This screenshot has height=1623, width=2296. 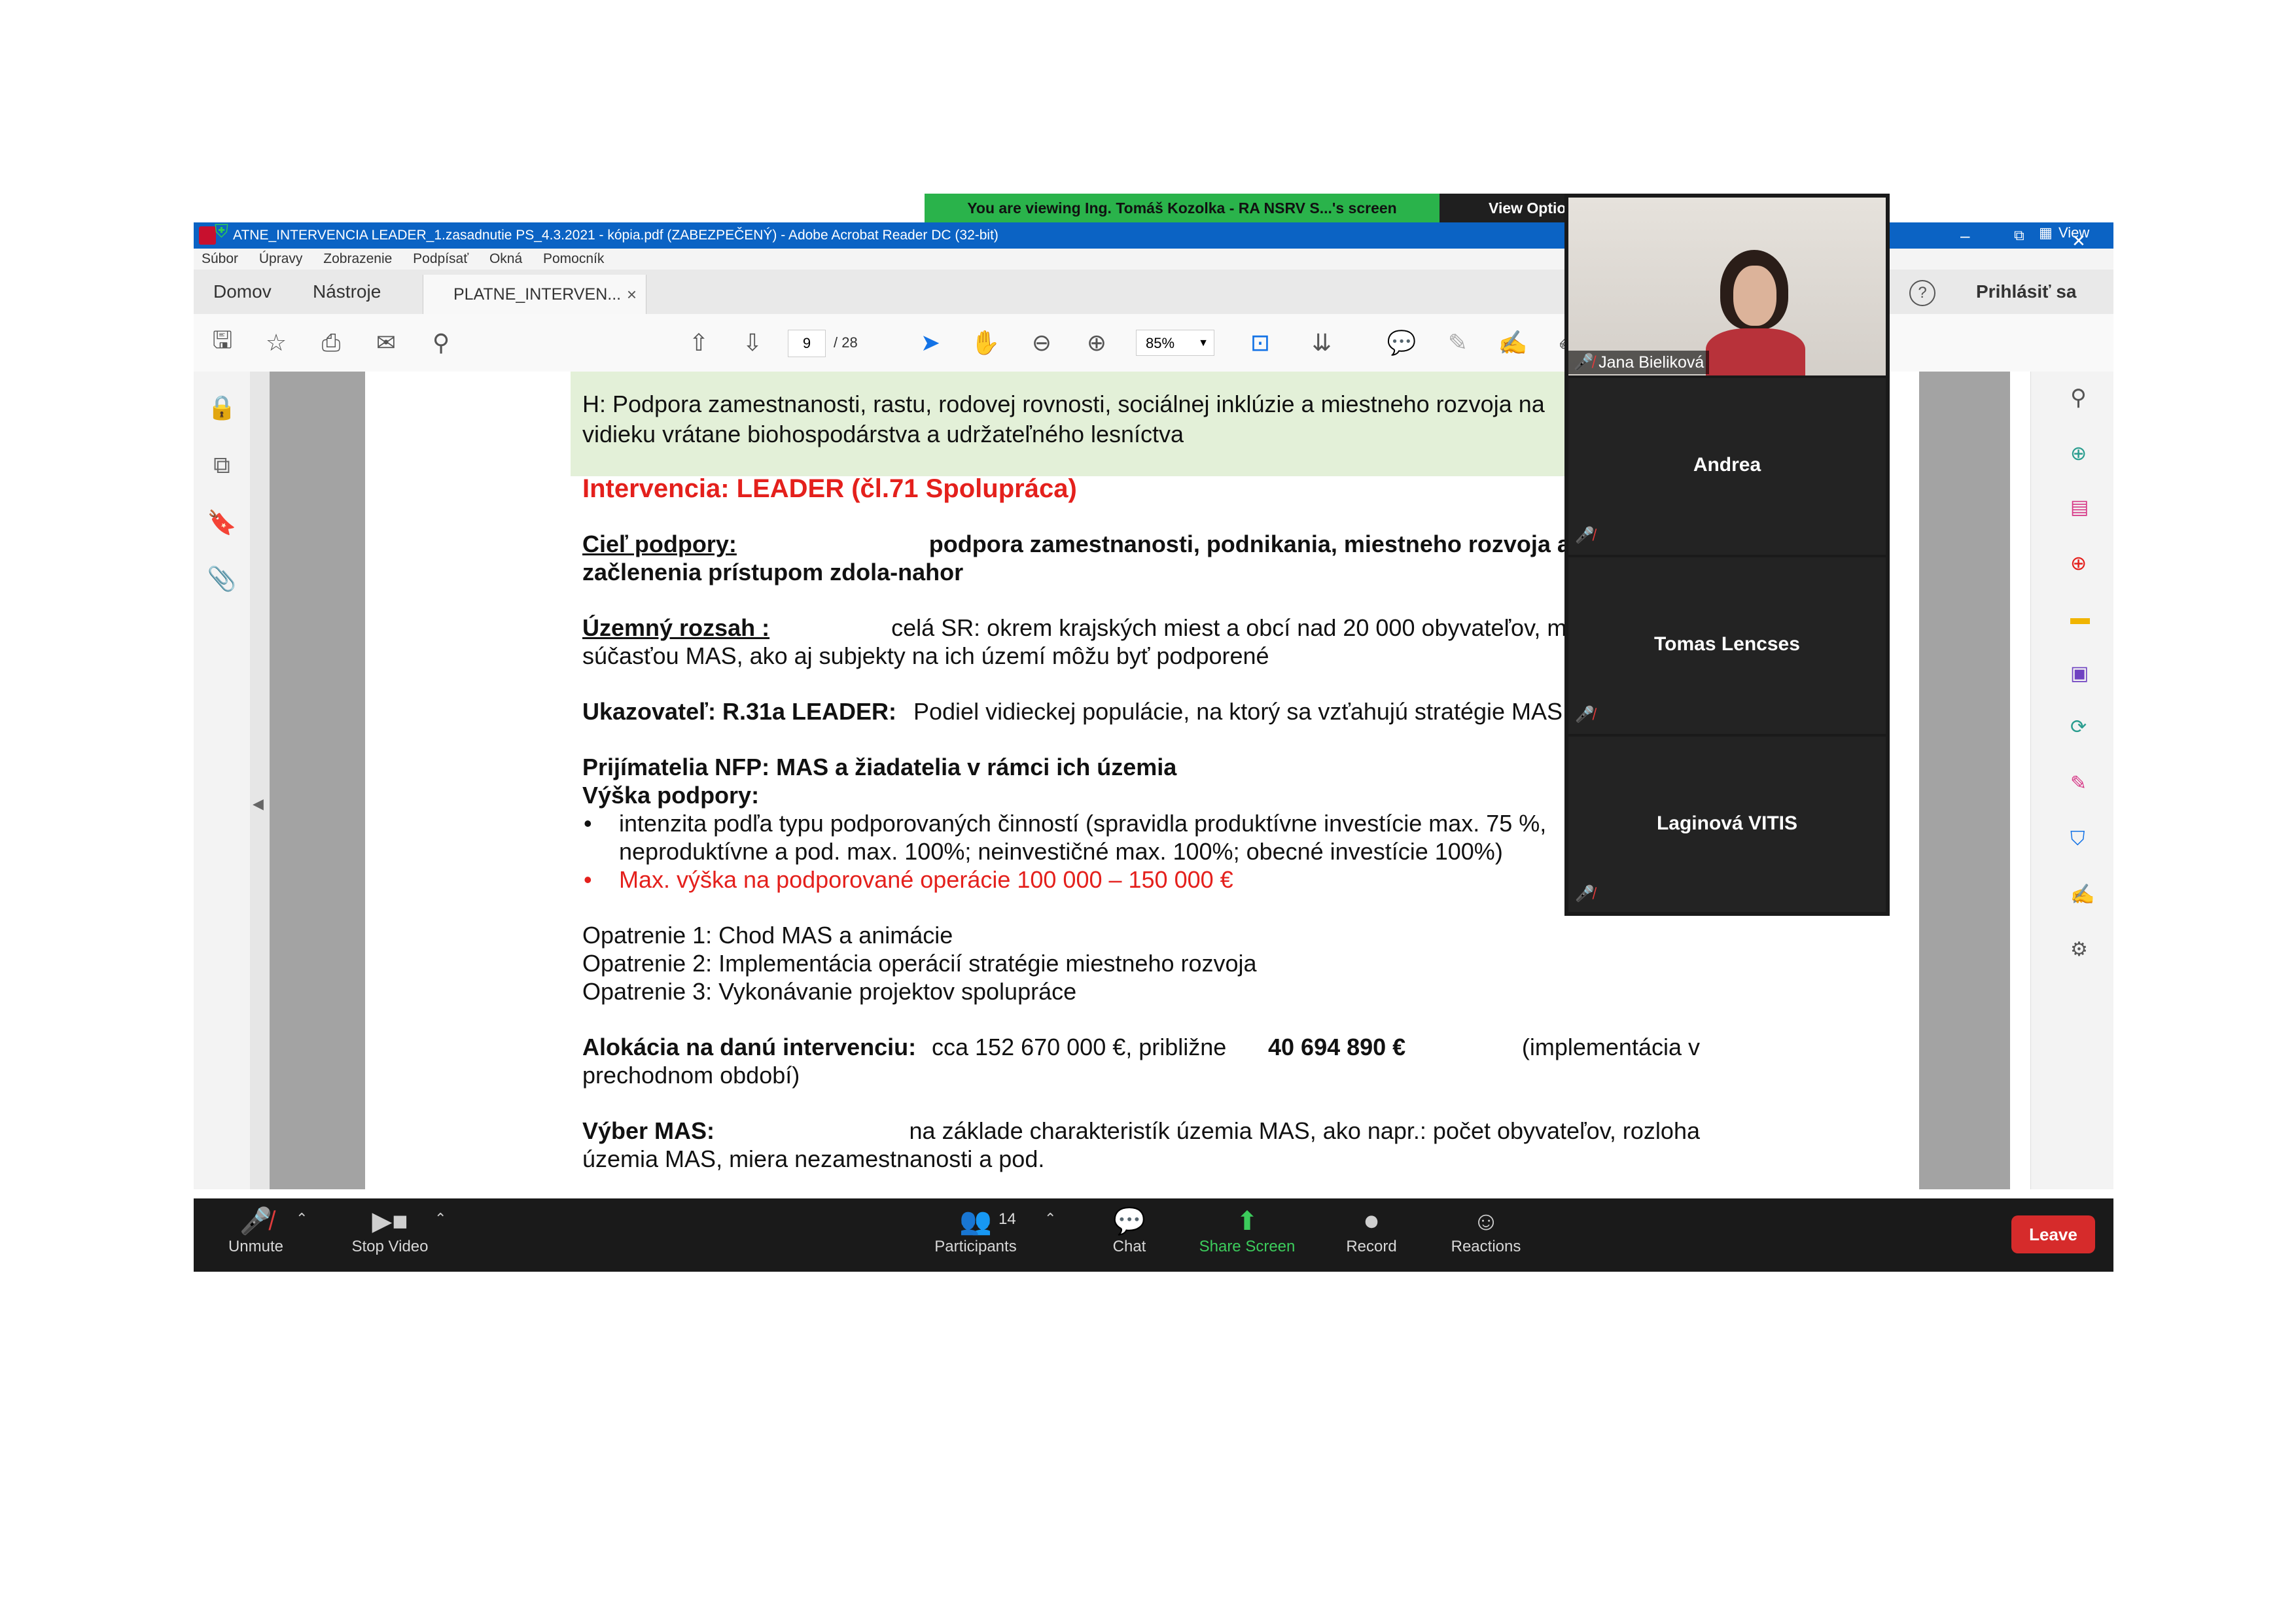 What do you see at coordinates (258, 803) in the screenshot?
I see `collapse-arrow-icon: ◀` at bounding box center [258, 803].